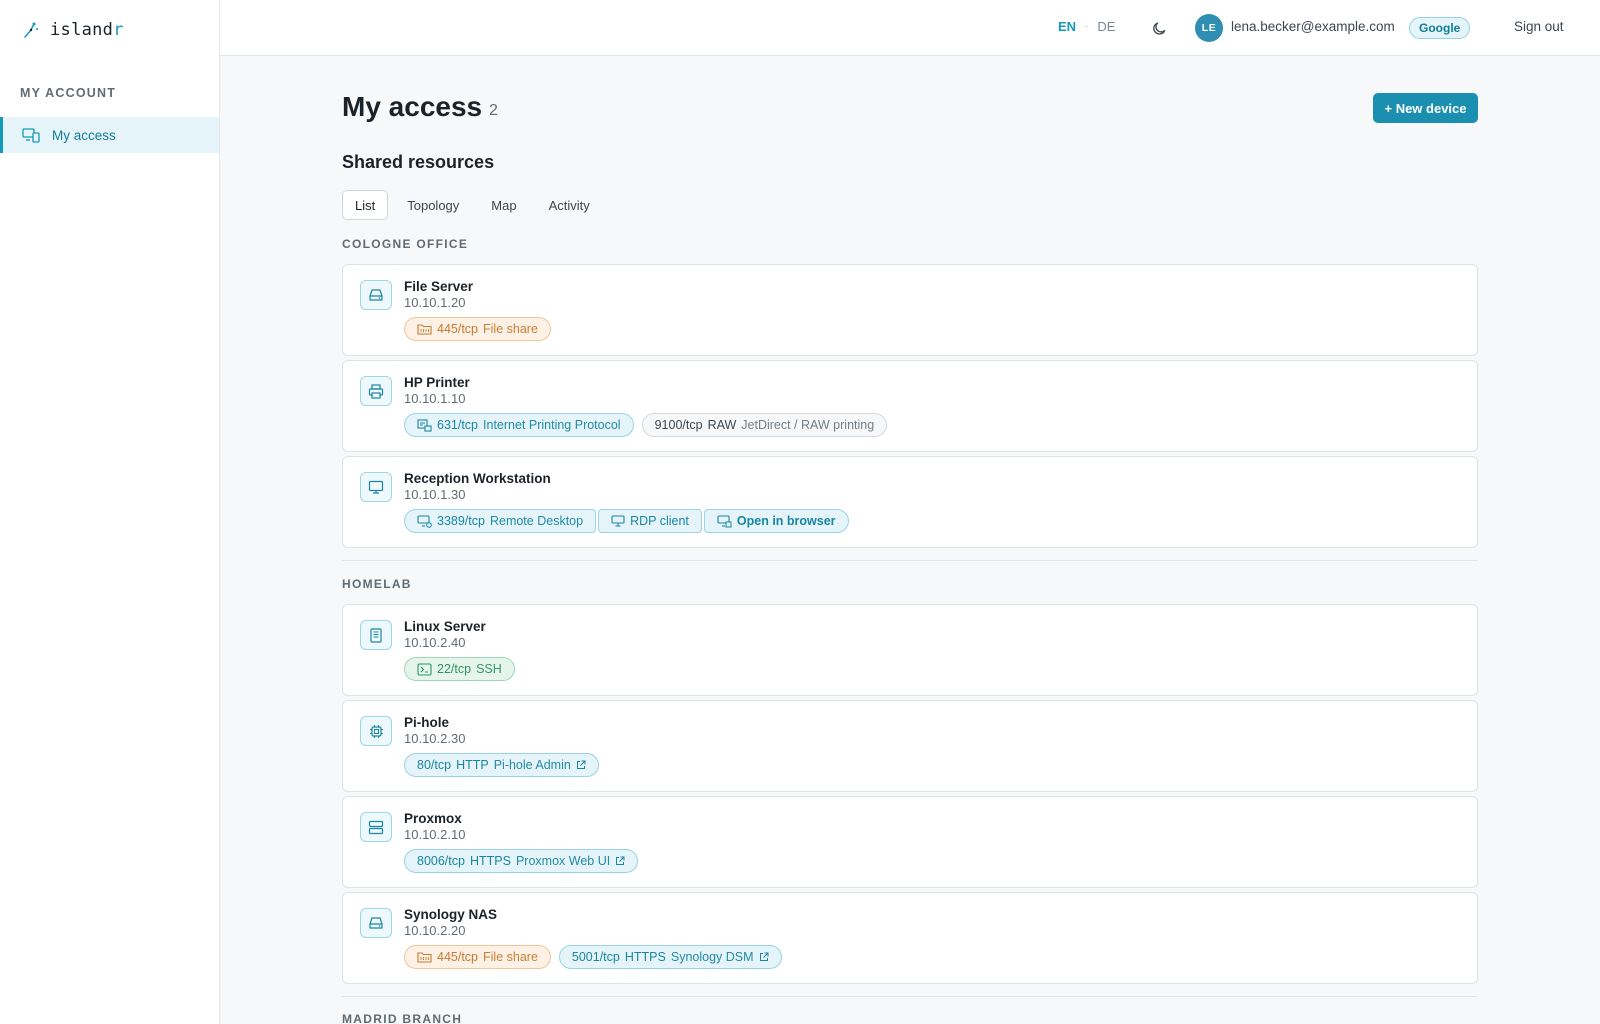 The image size is (1600, 1024). Describe the element at coordinates (435, 930) in the screenshot. I see `device-ip: 10.10.2.20` at that location.